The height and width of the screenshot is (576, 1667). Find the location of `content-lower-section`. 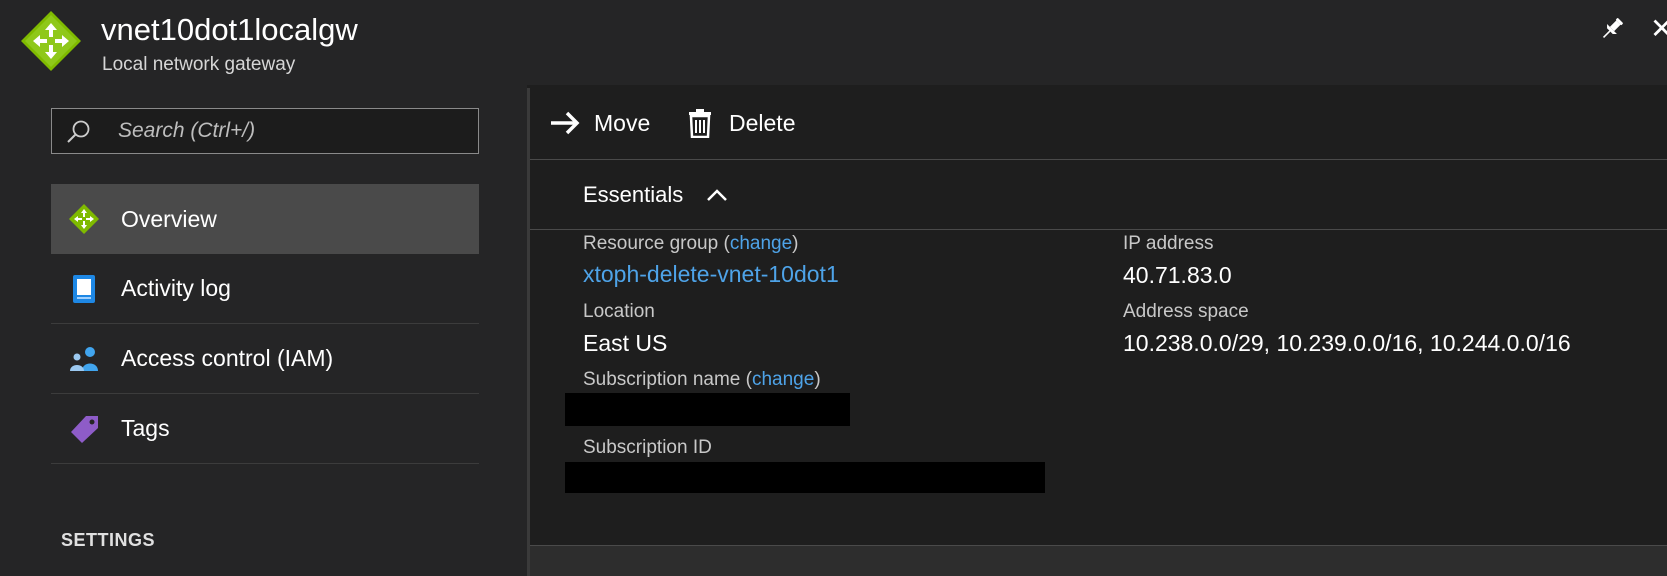

content-lower-section is located at coordinates (1098, 560).